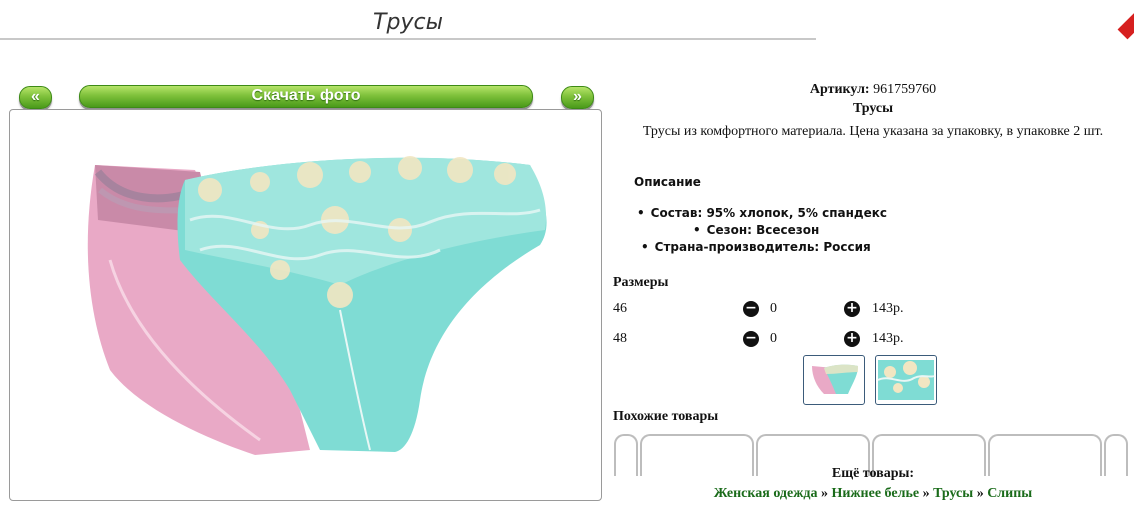 The image size is (1134, 505). I want to click on sizes-heading: Размеры, so click(641, 282).